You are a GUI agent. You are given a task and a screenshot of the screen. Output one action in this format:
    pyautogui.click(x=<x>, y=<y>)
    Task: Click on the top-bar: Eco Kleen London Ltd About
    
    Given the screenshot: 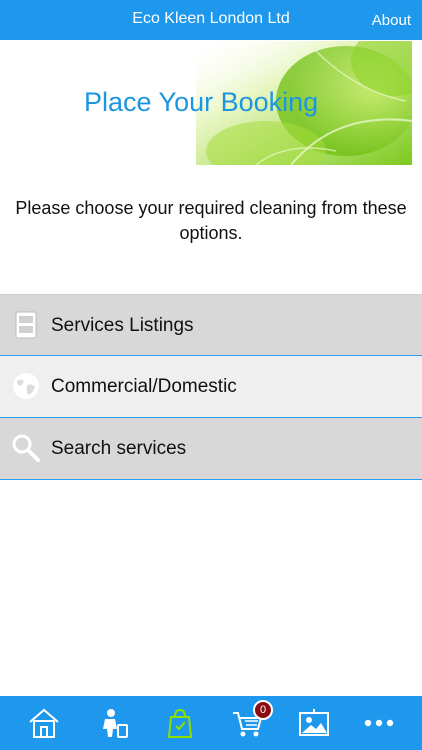 What is the action you would take?
    pyautogui.click(x=211, y=20)
    